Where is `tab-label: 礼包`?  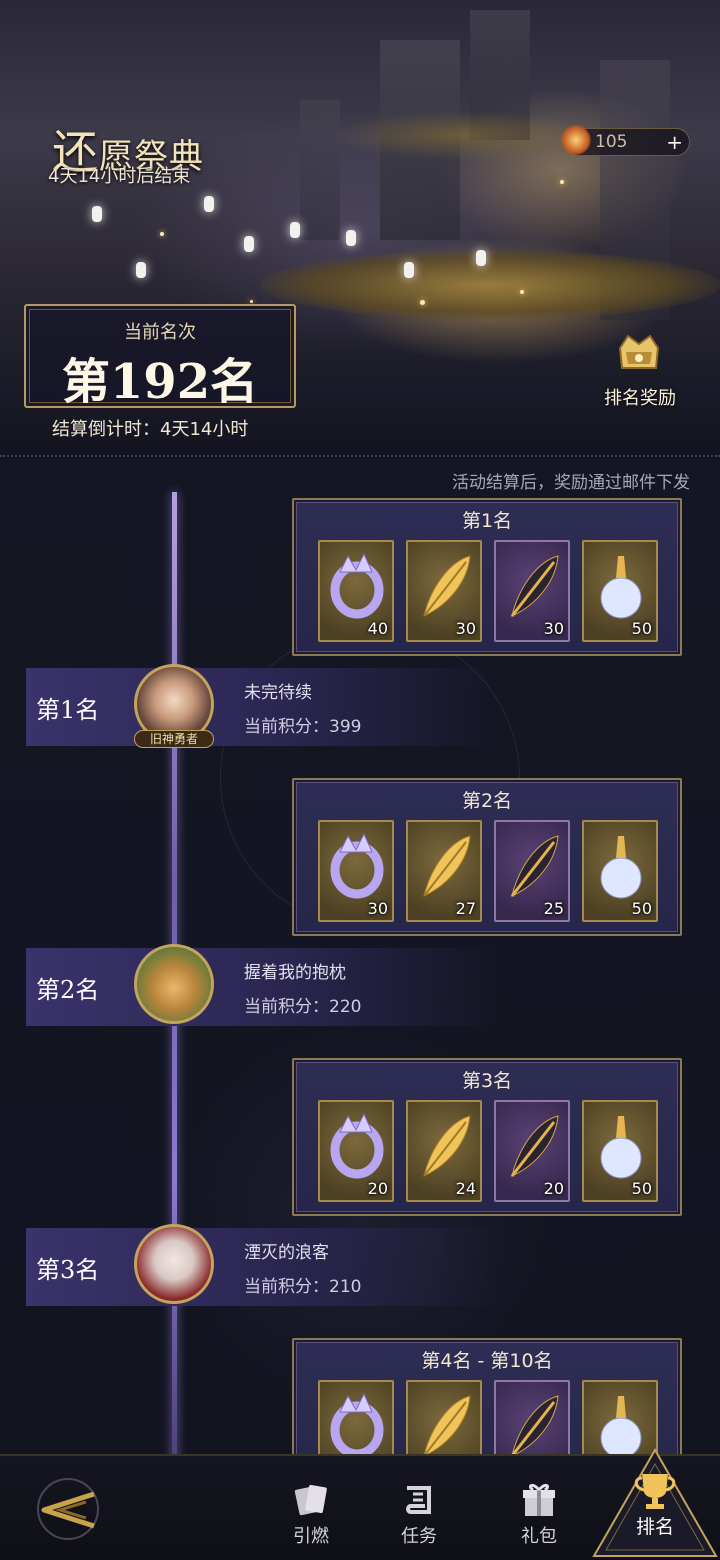
tab-label: 礼包 is located at coordinates (539, 1536).